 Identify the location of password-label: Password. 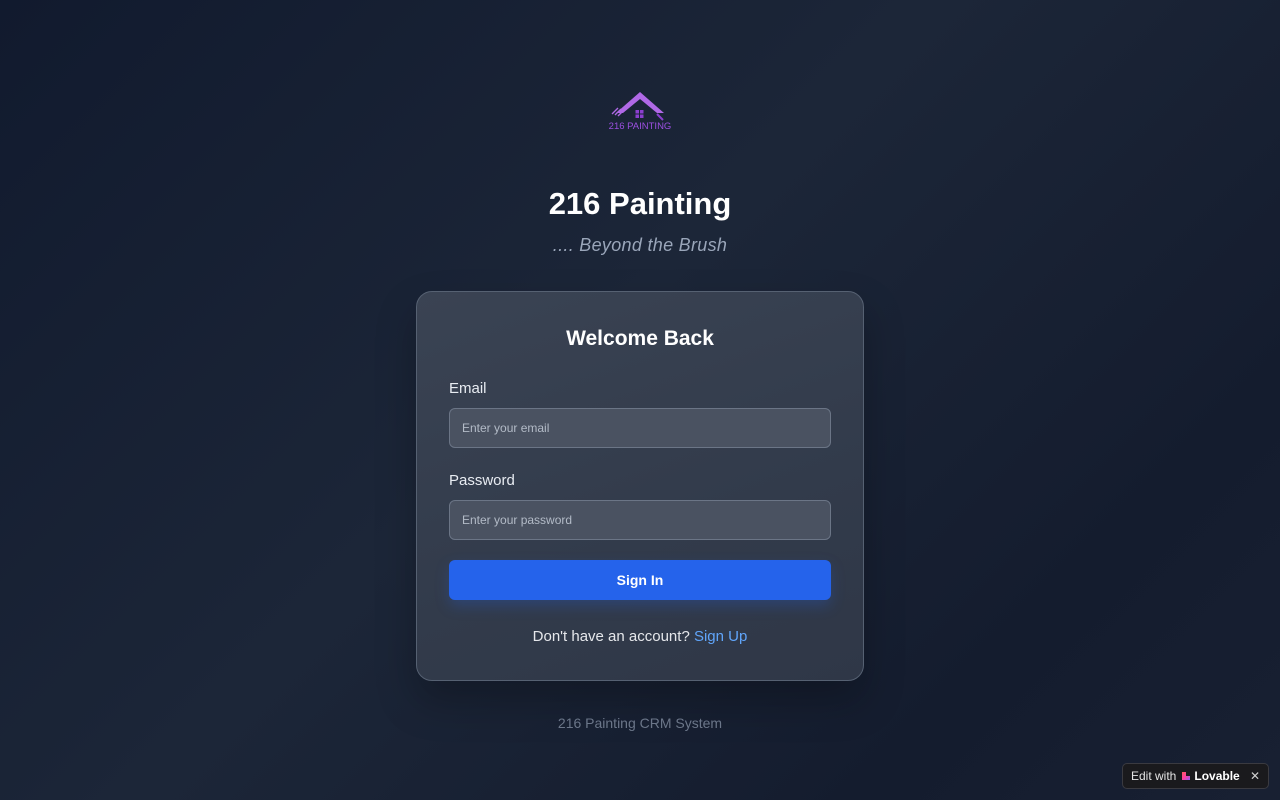
(482, 480).